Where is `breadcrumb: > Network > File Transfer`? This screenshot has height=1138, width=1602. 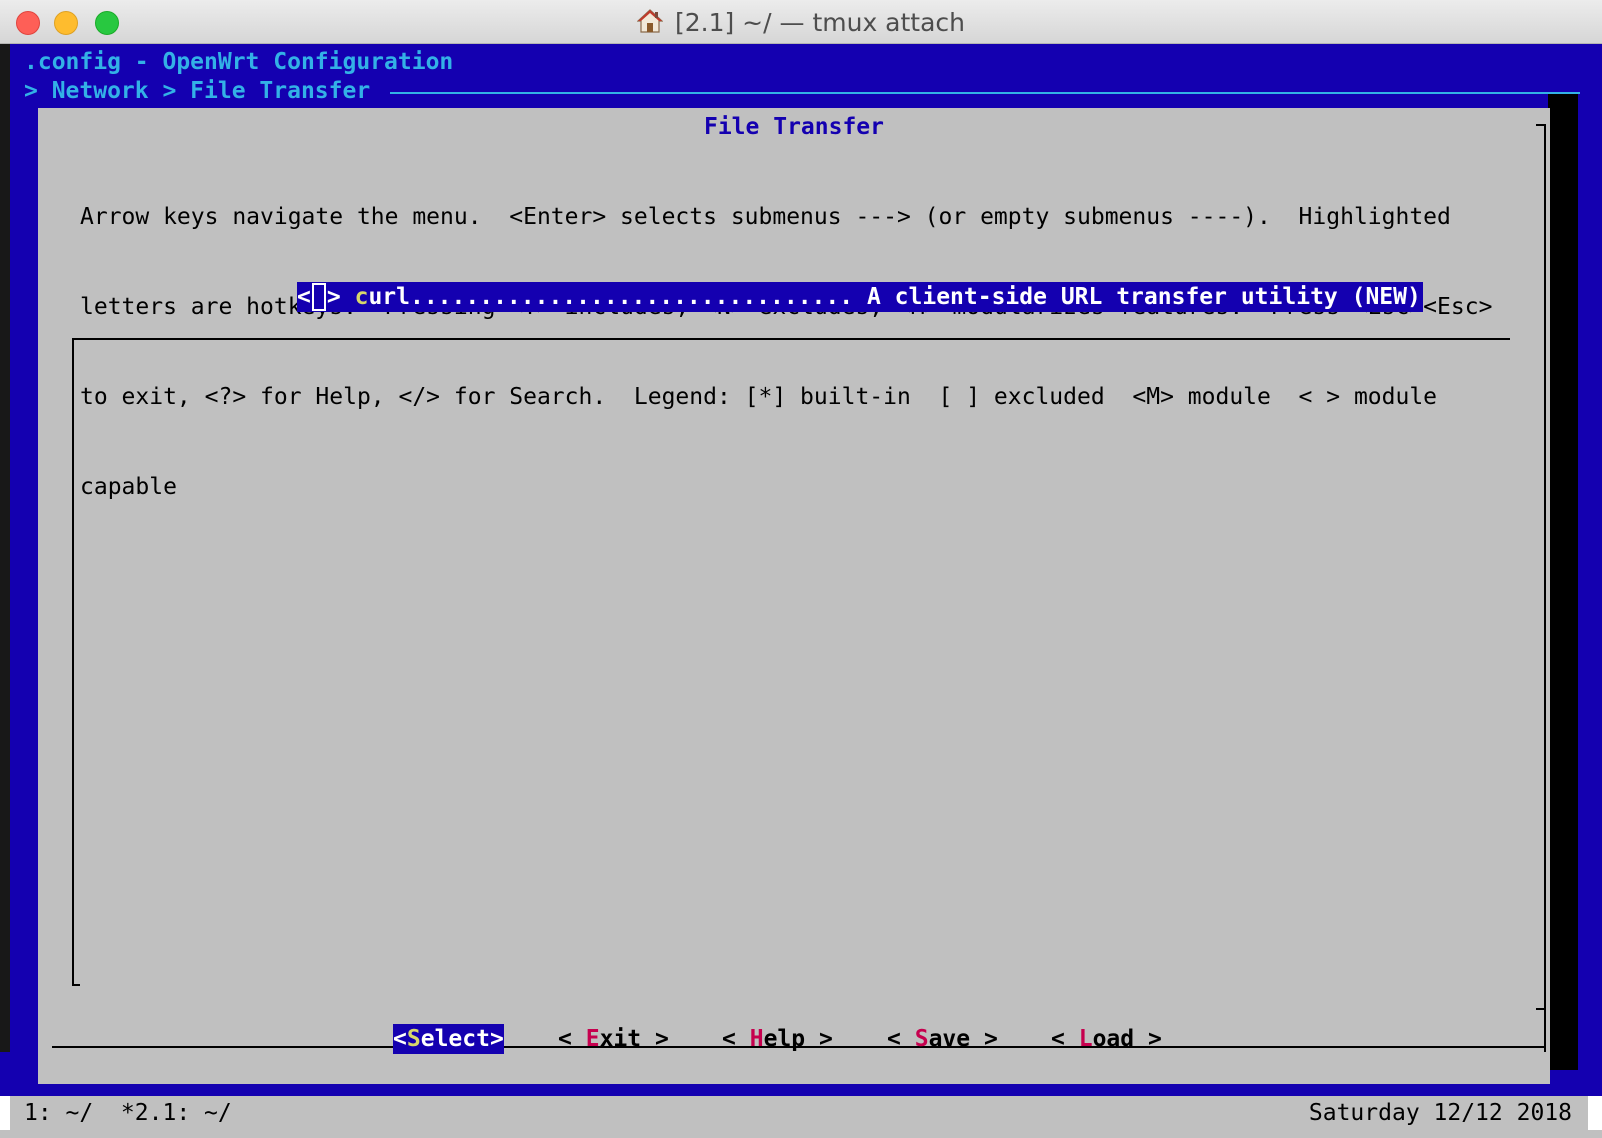 breadcrumb: > Network > File Transfer is located at coordinates (197, 91).